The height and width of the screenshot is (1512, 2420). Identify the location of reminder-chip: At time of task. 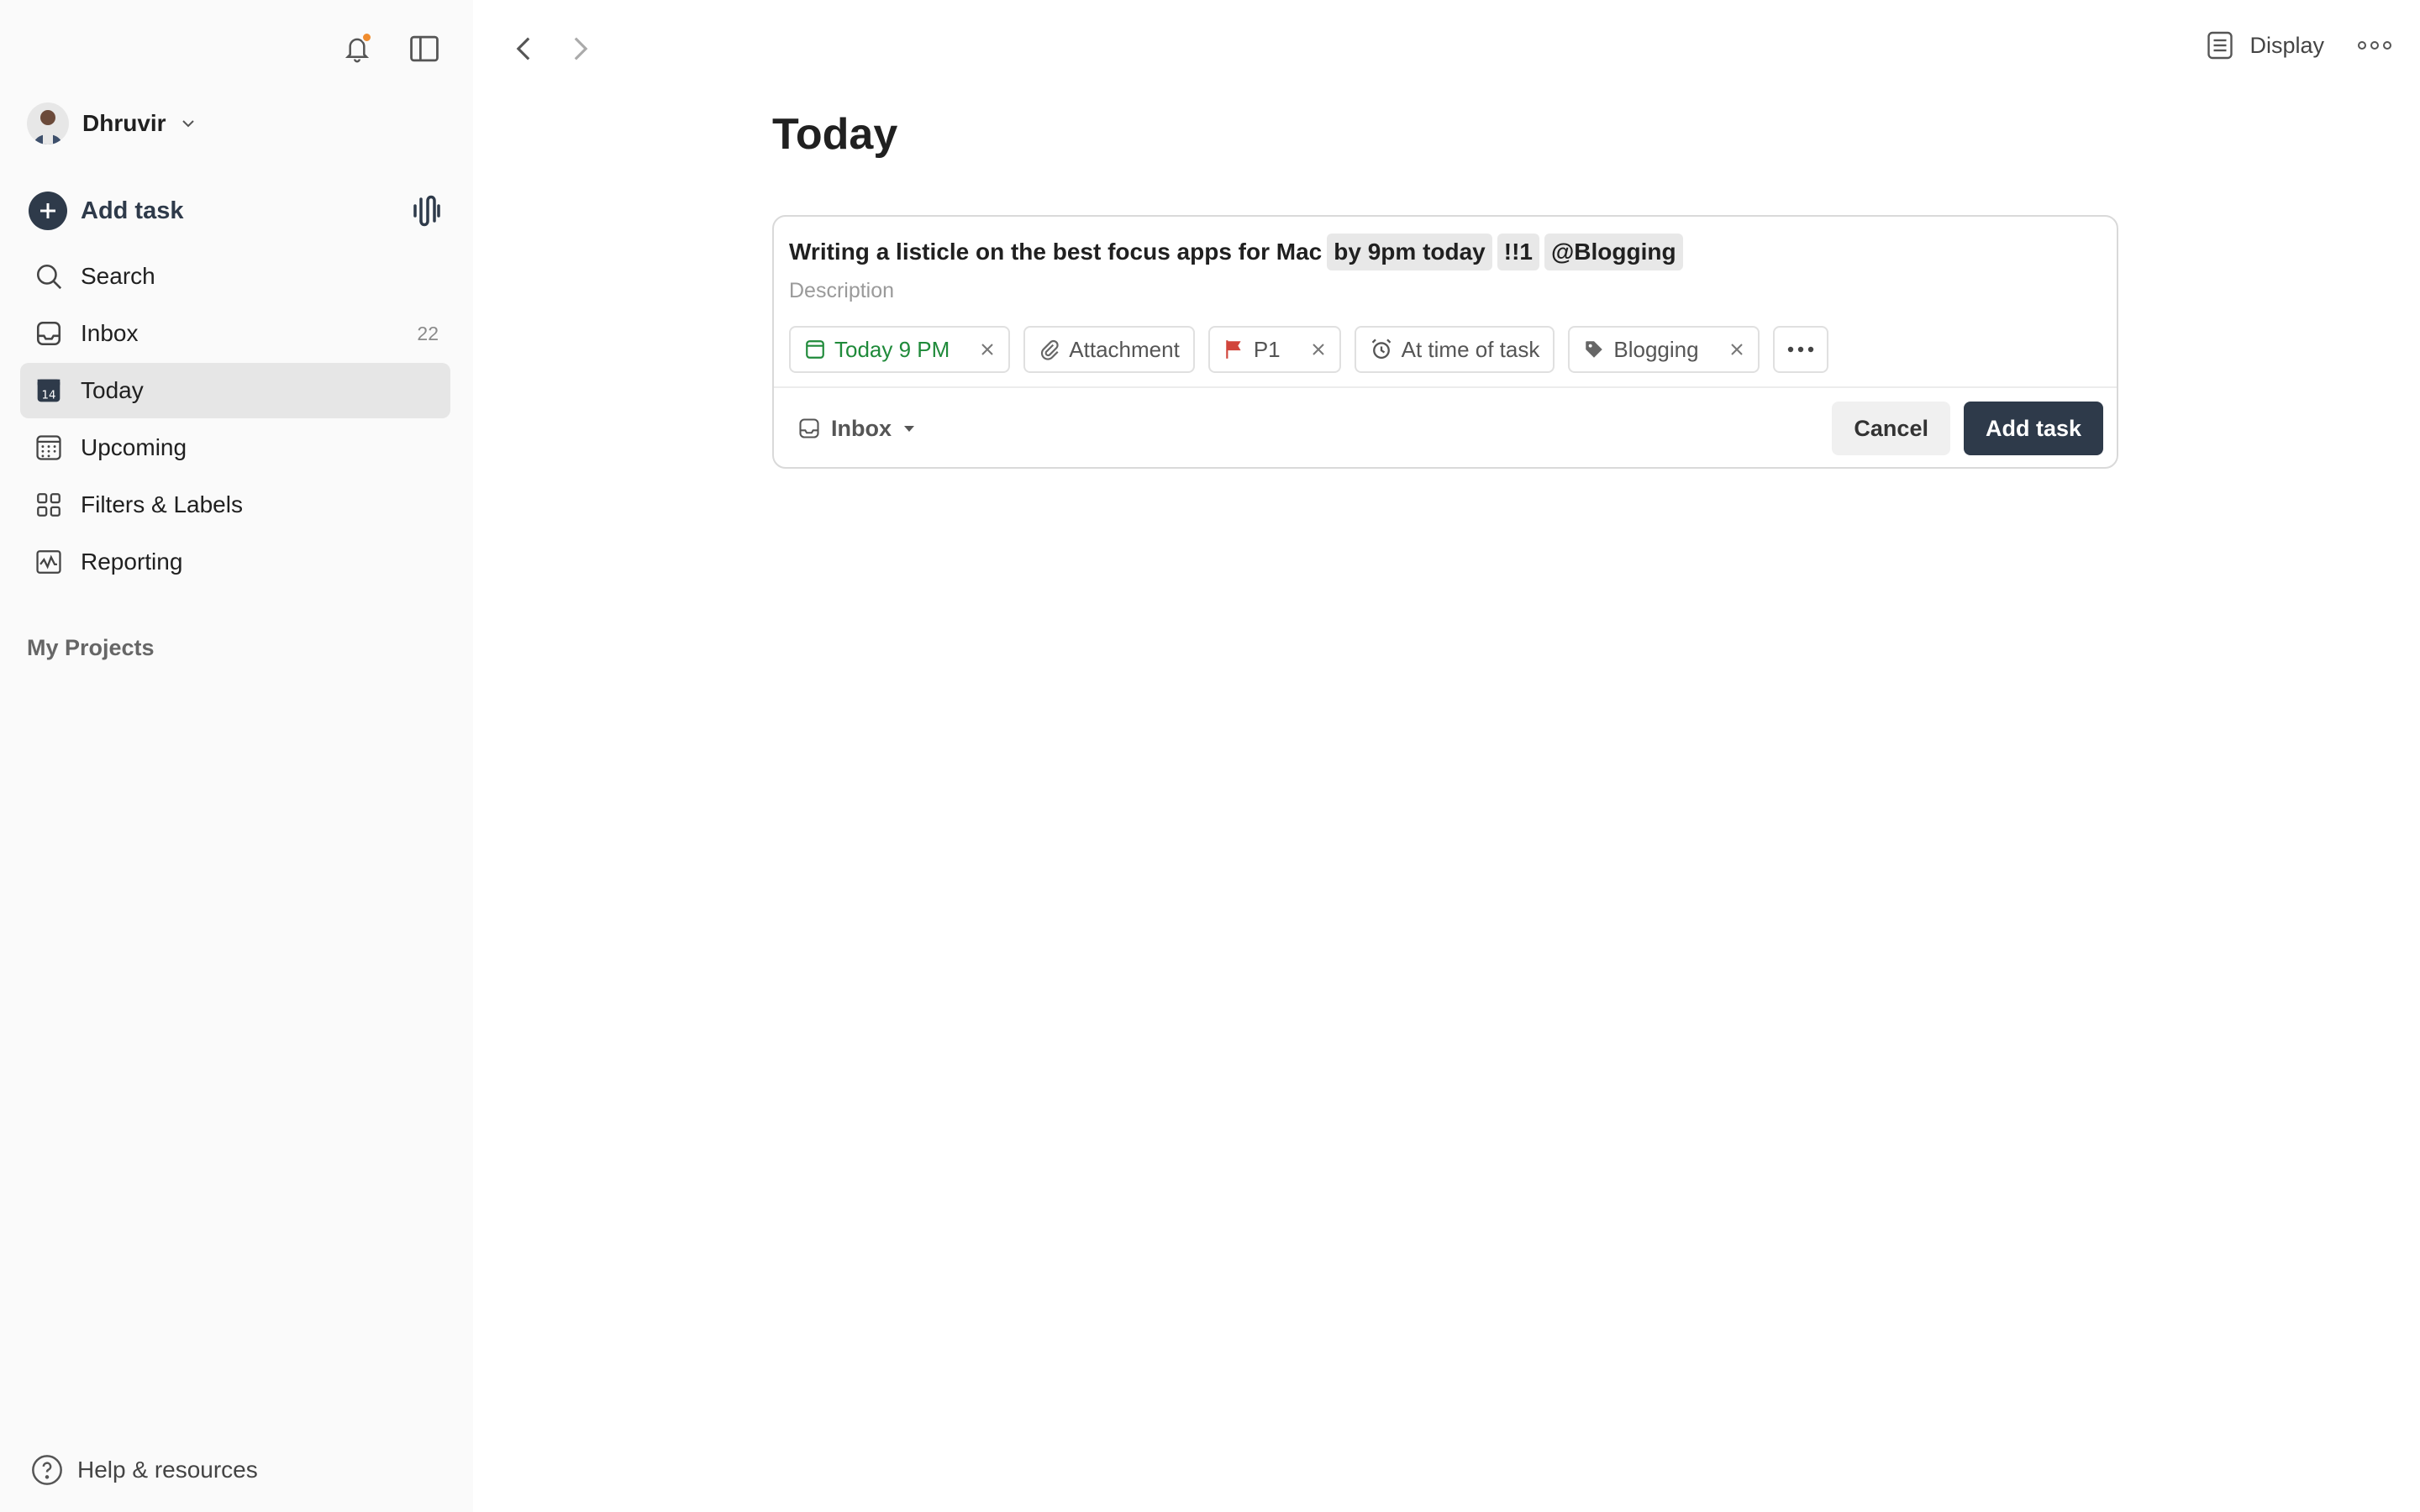
(1454, 349).